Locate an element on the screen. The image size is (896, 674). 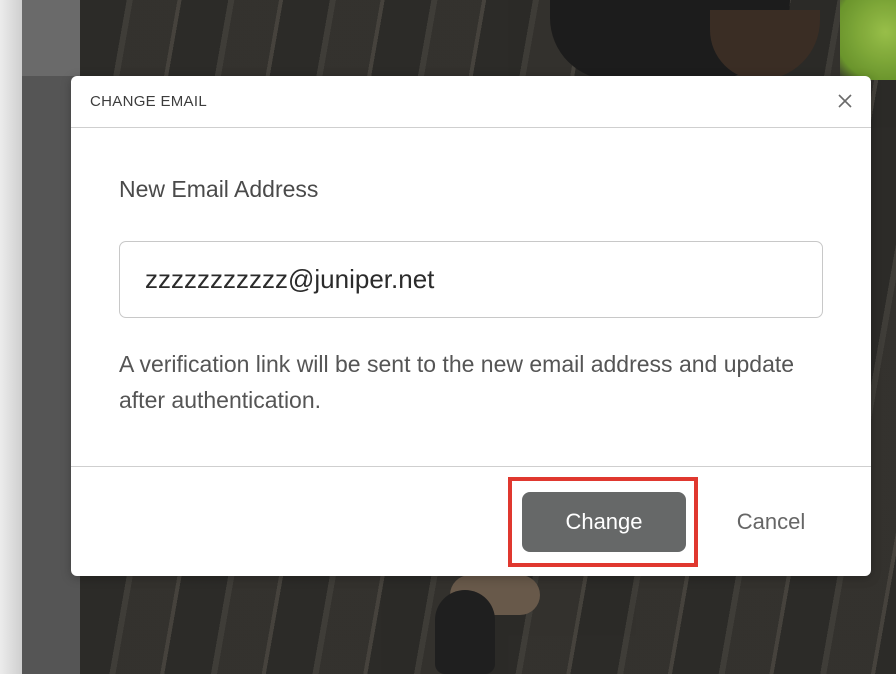
email-field-label: New Email Address is located at coordinates (219, 189).